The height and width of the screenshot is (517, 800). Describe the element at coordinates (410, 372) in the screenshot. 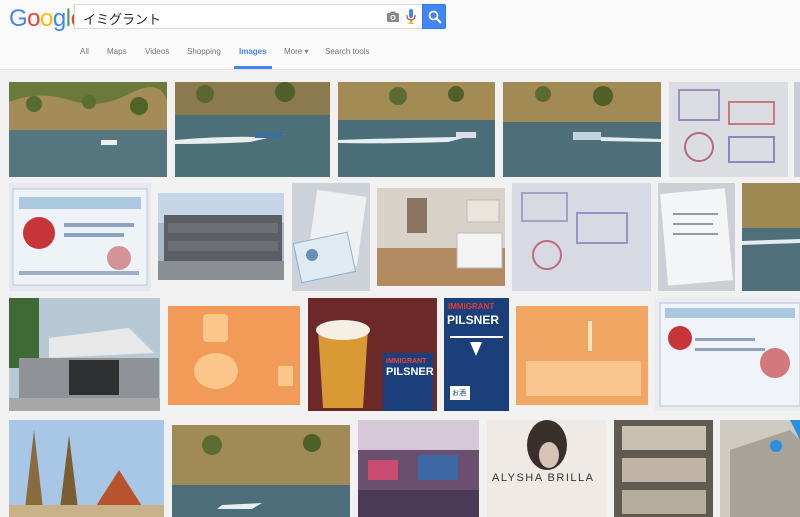

I see `glass-label-main: PILSNER` at that location.